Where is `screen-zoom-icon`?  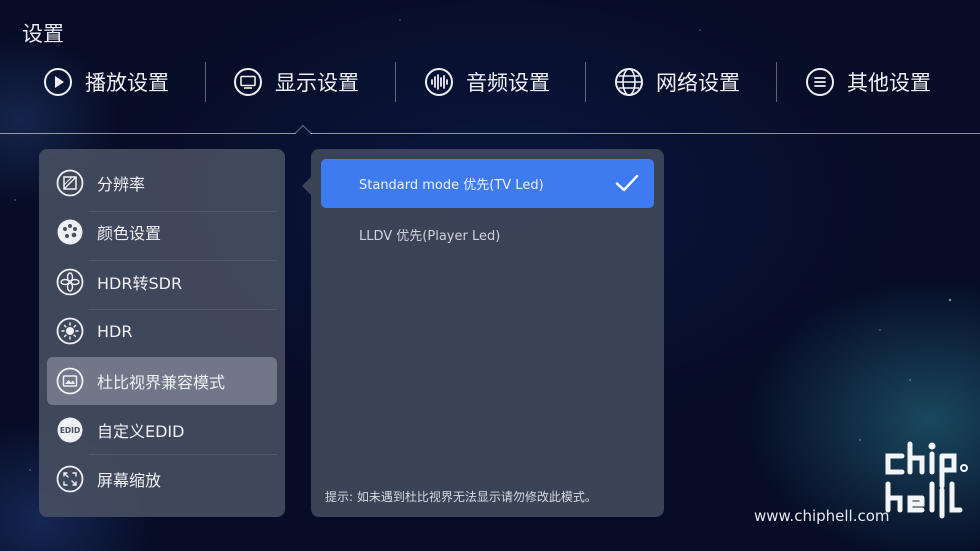 screen-zoom-icon is located at coordinates (70, 479).